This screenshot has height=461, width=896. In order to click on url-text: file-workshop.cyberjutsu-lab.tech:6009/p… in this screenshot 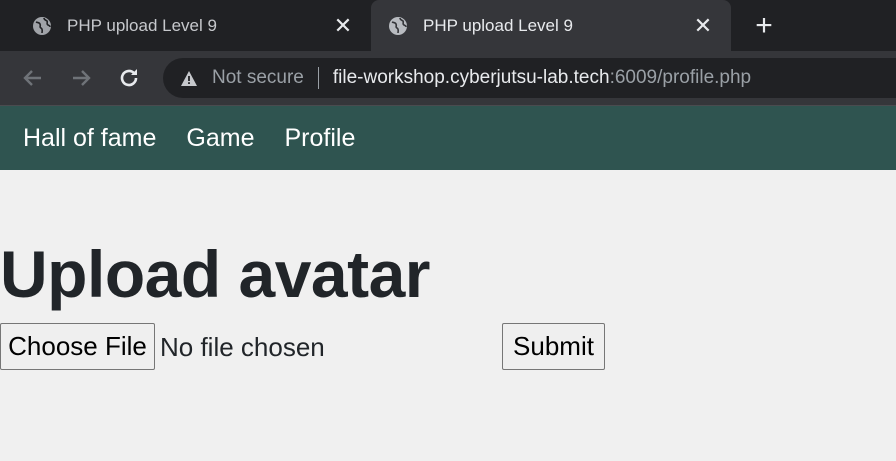, I will do `click(542, 78)`.